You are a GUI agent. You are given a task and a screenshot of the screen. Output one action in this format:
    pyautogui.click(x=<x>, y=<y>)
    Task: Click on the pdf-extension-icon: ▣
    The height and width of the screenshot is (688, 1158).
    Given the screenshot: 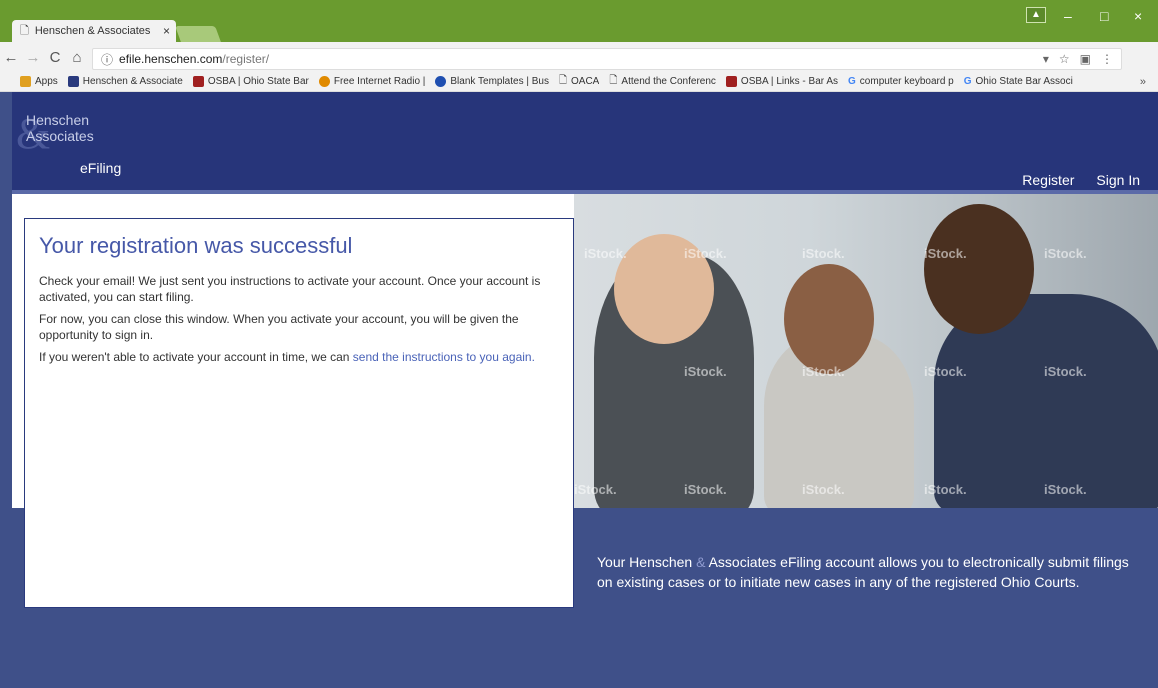 What is the action you would take?
    pyautogui.click(x=1085, y=59)
    